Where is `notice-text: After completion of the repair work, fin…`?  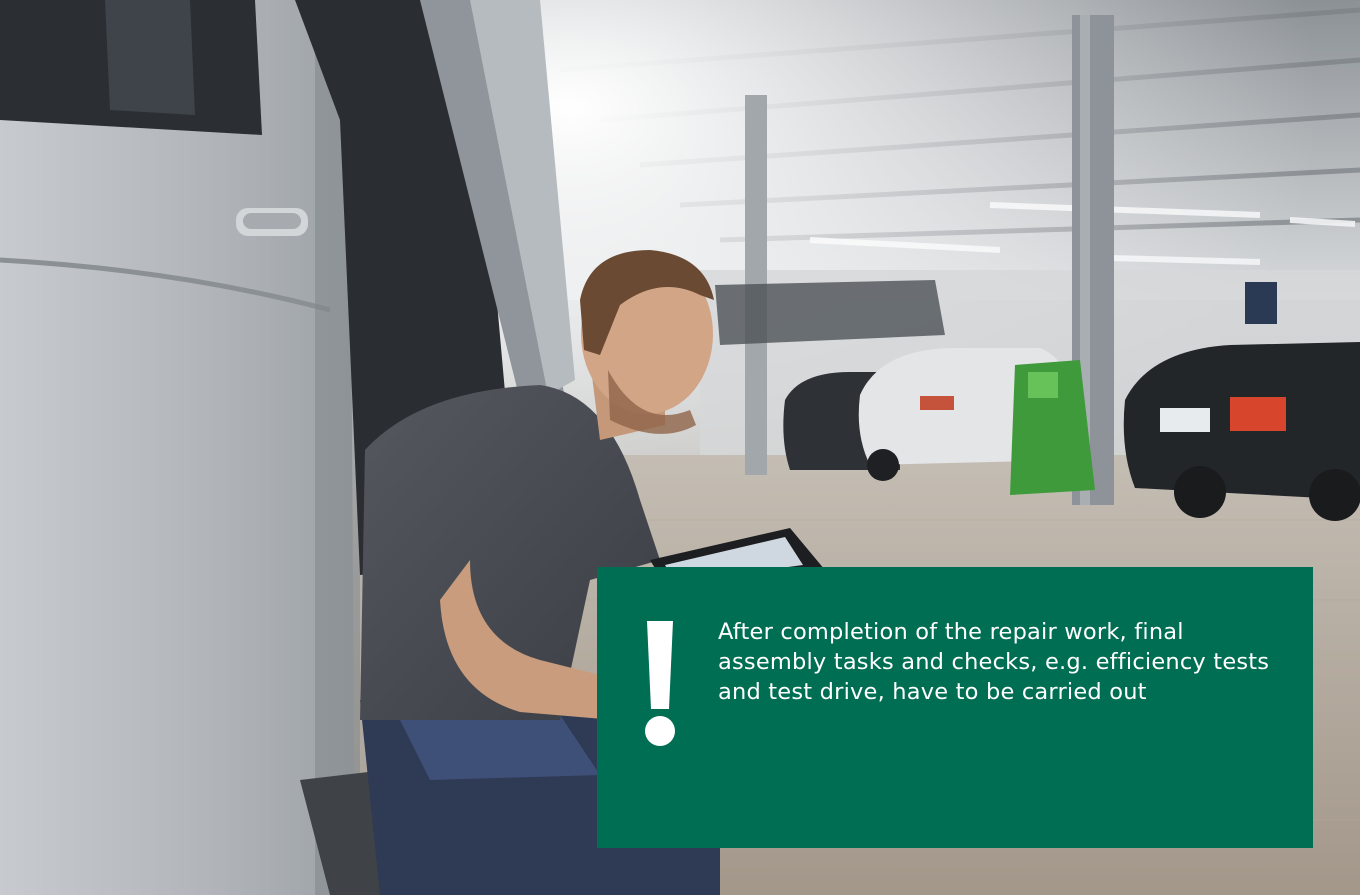
notice-text: After completion of the repair work, fin… is located at coordinates (994, 662).